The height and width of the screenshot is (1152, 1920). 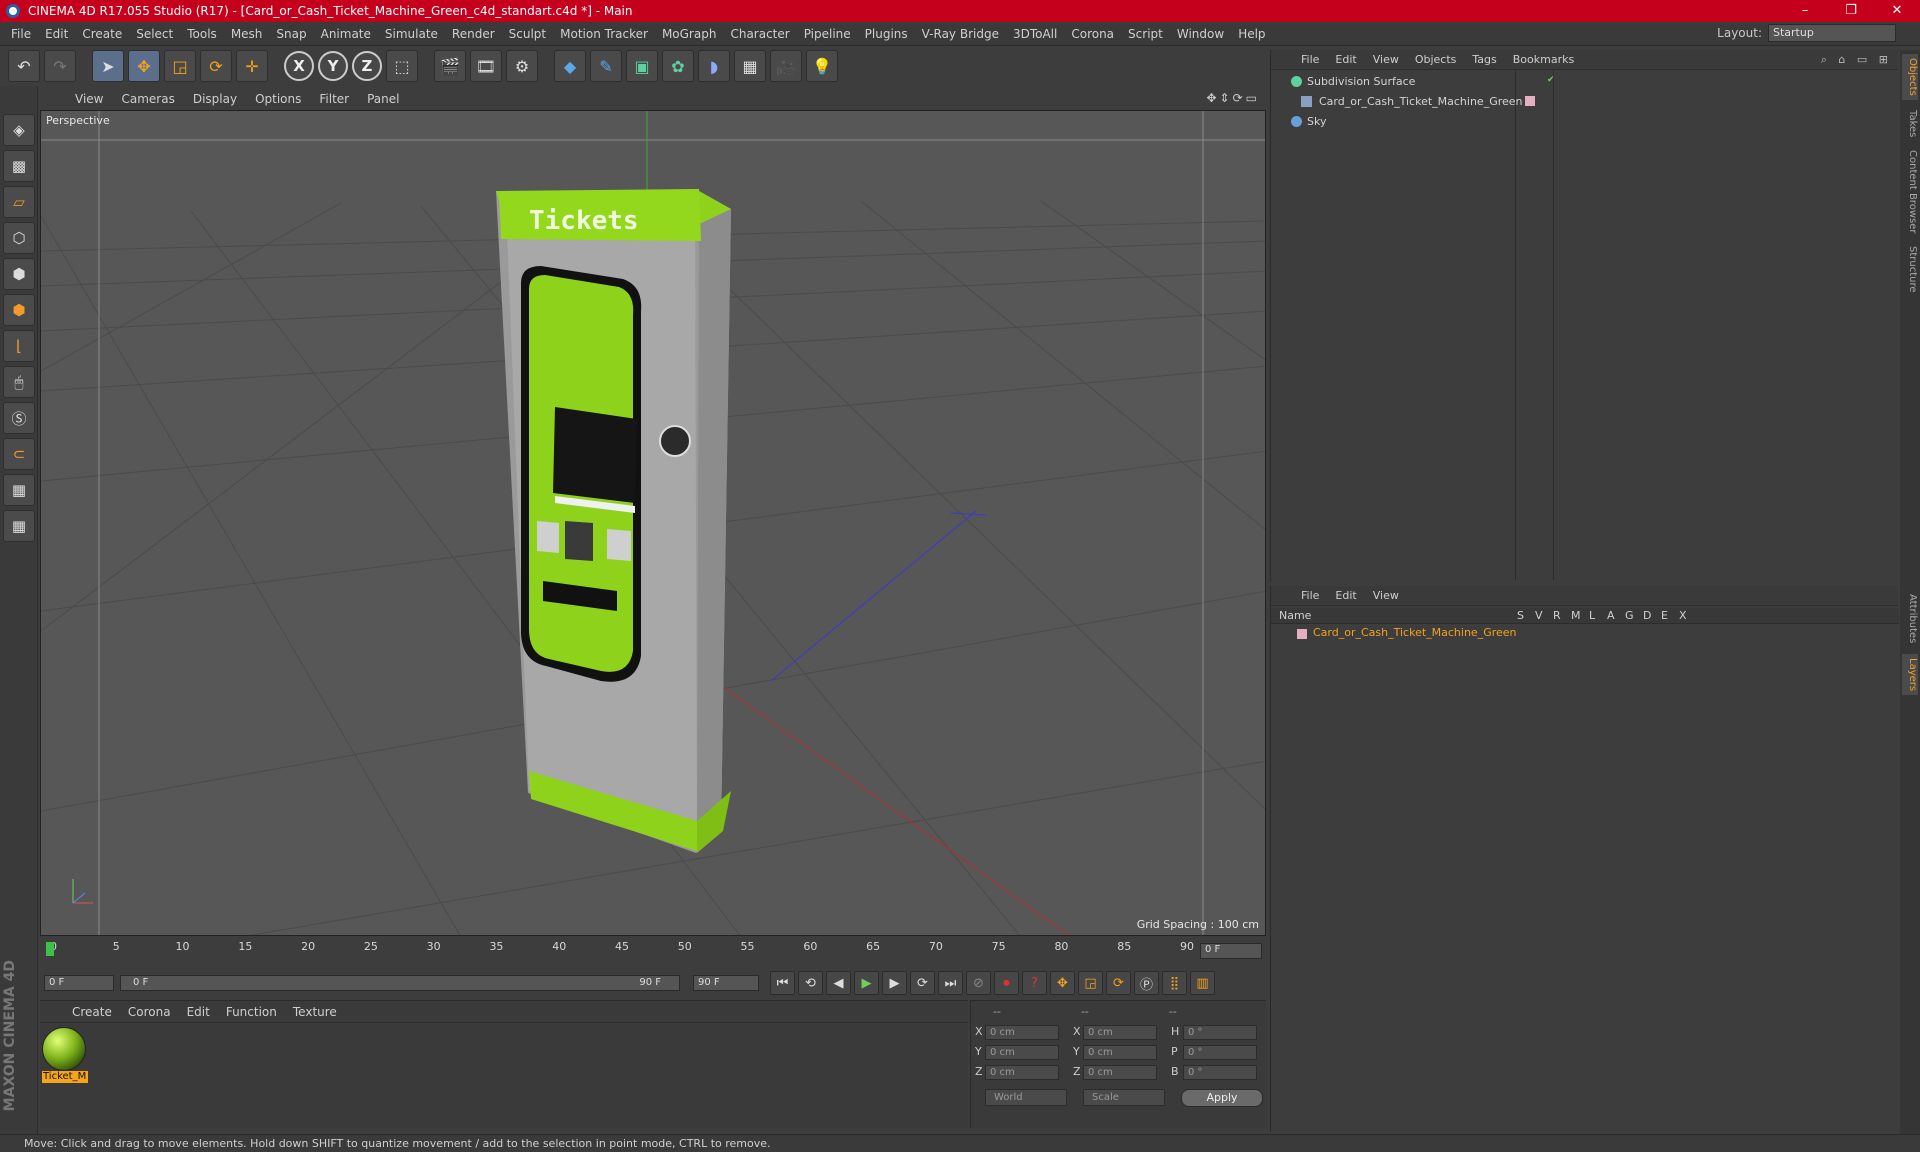 What do you see at coordinates (1805, 11) in the screenshot?
I see `minimize-button: –` at bounding box center [1805, 11].